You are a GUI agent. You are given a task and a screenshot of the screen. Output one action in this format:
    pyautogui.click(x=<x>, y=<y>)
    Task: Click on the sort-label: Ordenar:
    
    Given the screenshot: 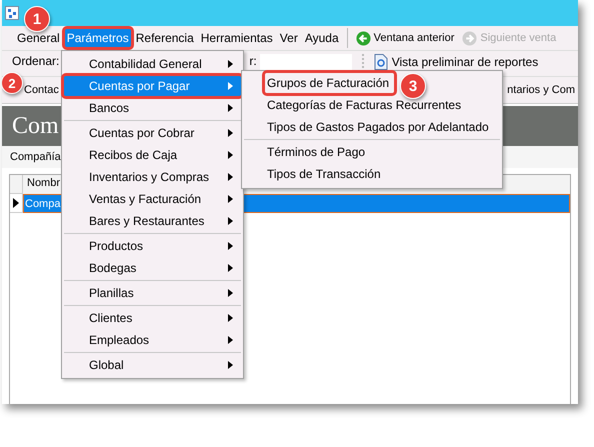 What is the action you would take?
    pyautogui.click(x=36, y=61)
    